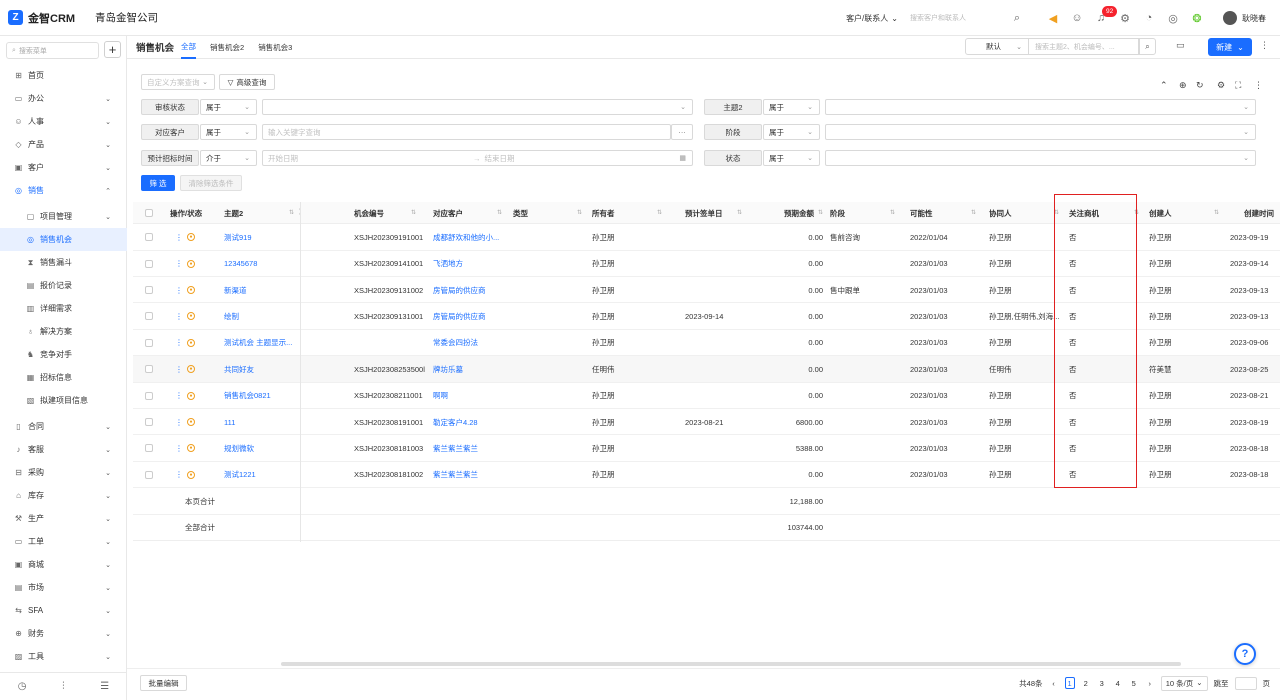 This screenshot has height=700, width=1280. What do you see at coordinates (104, 686) in the screenshot?
I see `collapse-menu-icon: ☰` at bounding box center [104, 686].